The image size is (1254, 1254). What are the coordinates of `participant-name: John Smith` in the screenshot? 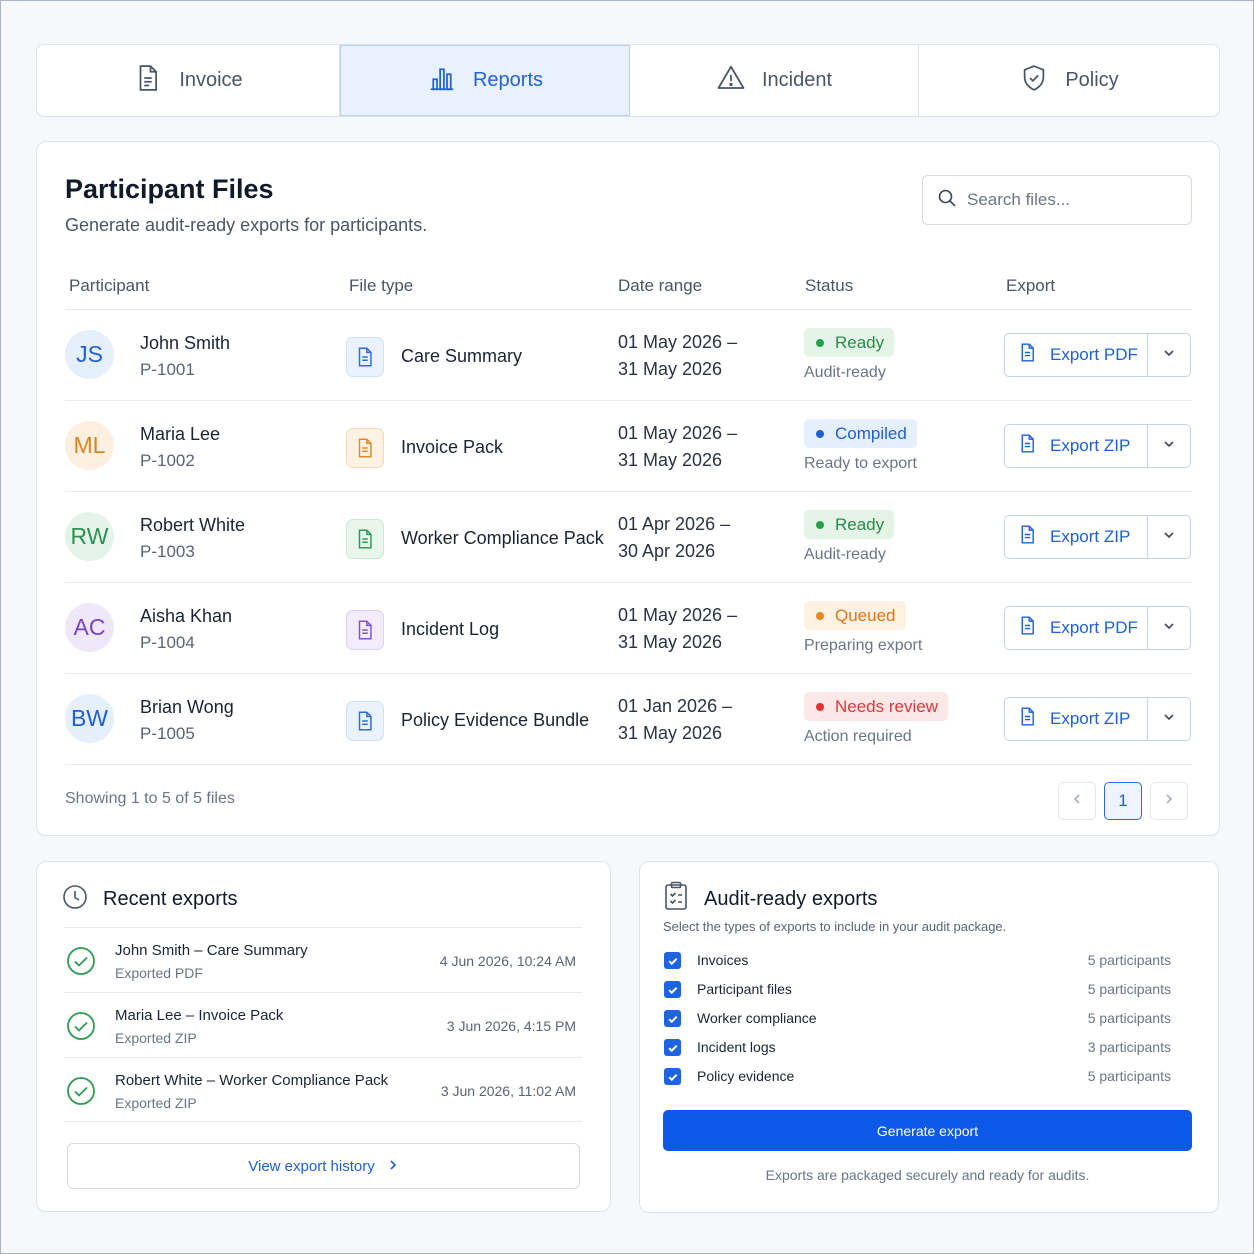 It's located at (185, 343).